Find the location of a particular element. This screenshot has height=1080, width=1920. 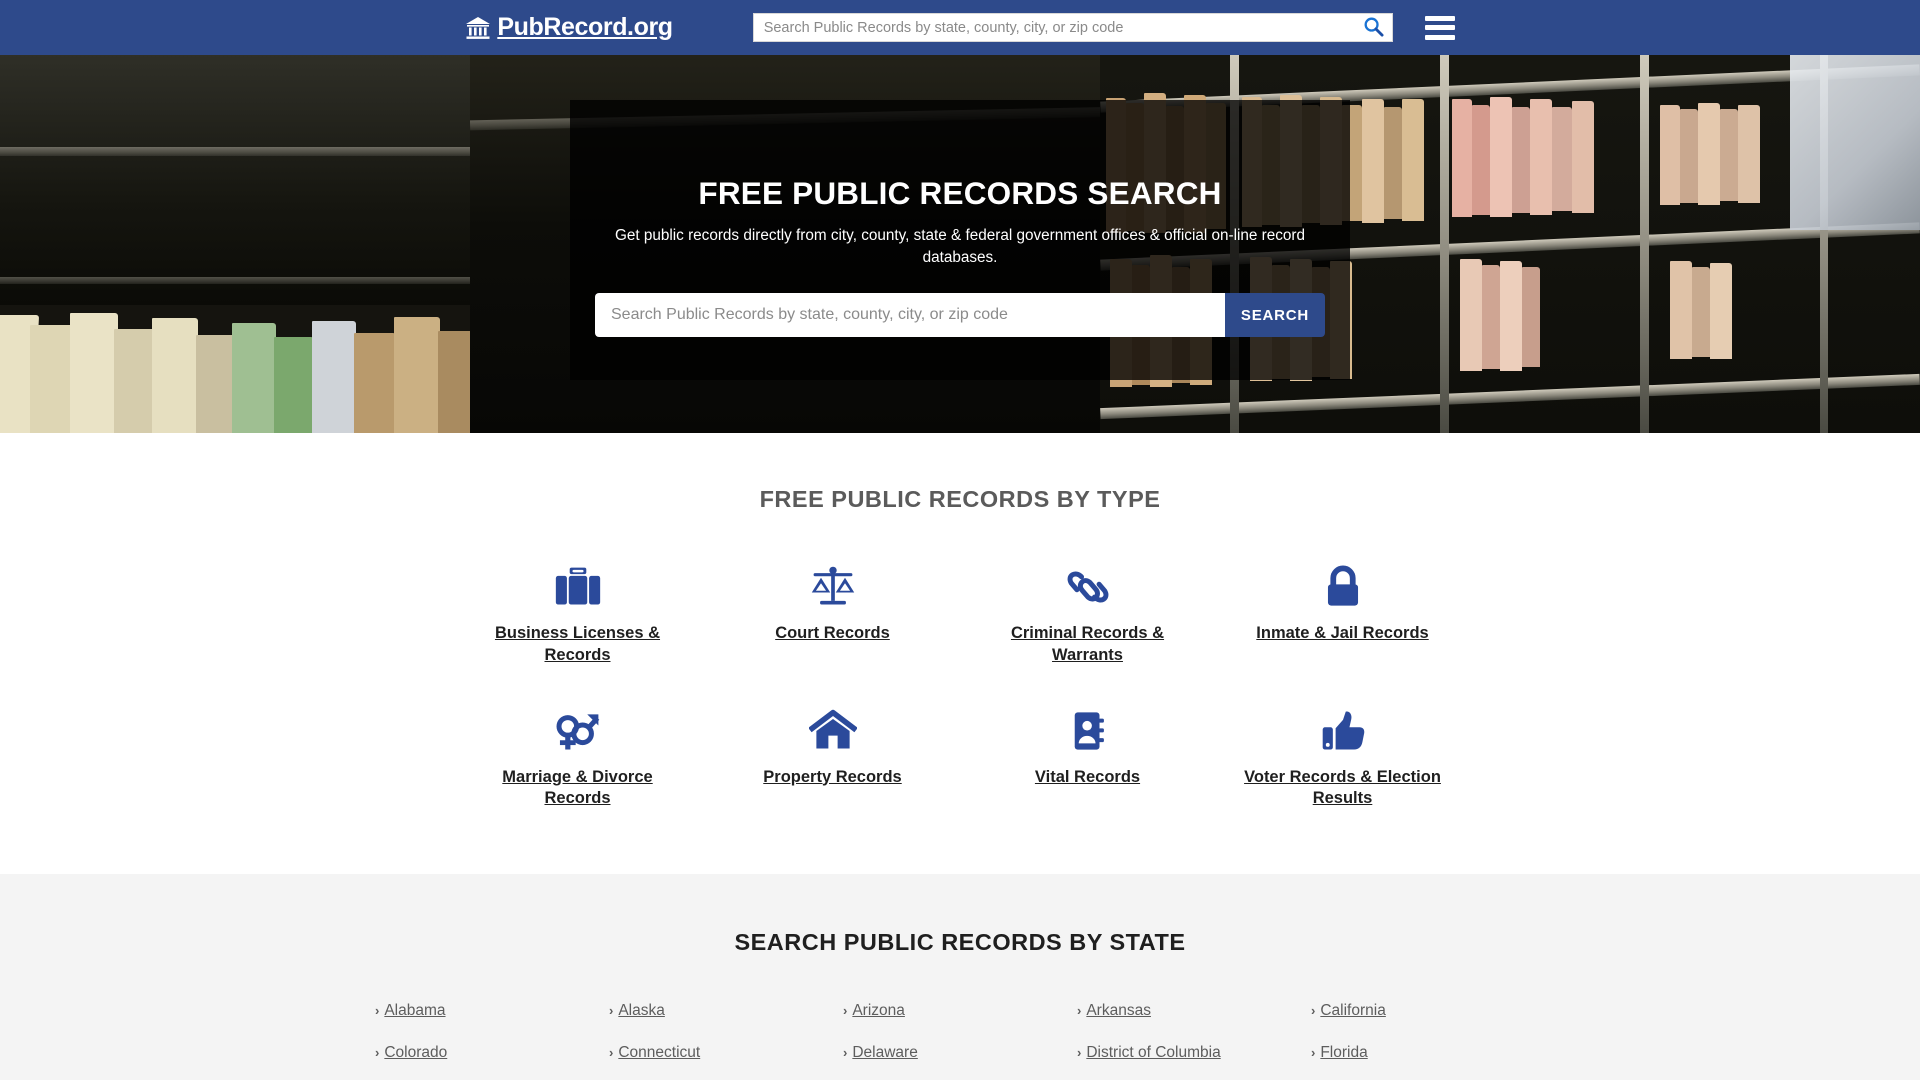

state-label: Arizona is located at coordinates (878, 1011).